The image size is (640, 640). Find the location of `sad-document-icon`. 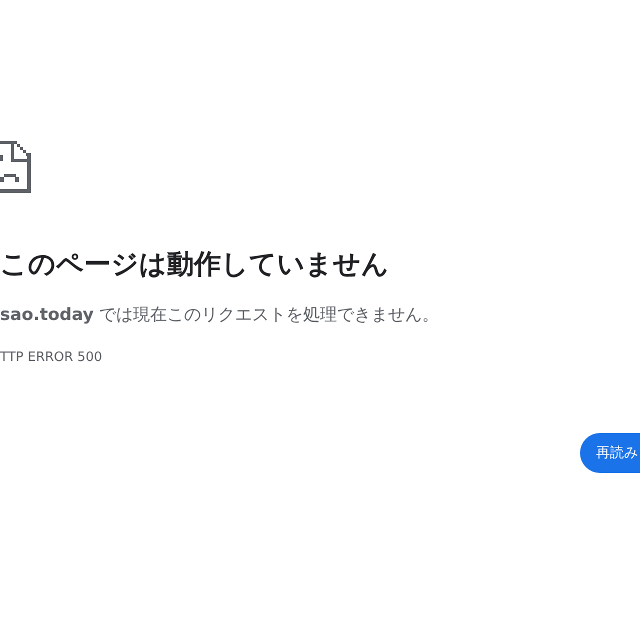

sad-document-icon is located at coordinates (15, 167).